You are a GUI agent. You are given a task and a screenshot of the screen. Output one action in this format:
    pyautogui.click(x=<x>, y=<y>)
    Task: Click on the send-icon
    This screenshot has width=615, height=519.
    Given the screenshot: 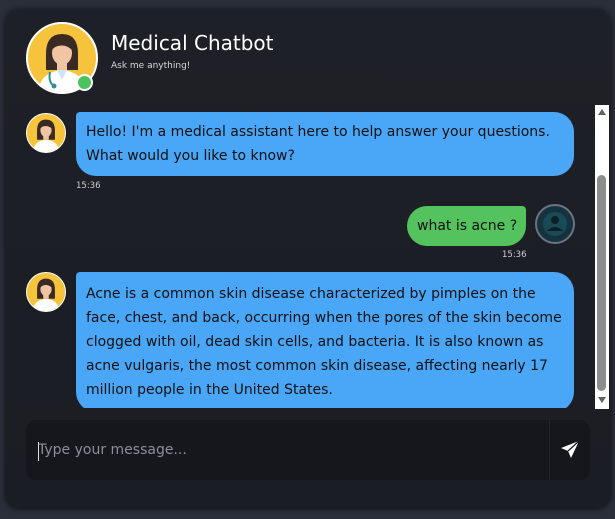 What is the action you would take?
    pyautogui.click(x=570, y=449)
    